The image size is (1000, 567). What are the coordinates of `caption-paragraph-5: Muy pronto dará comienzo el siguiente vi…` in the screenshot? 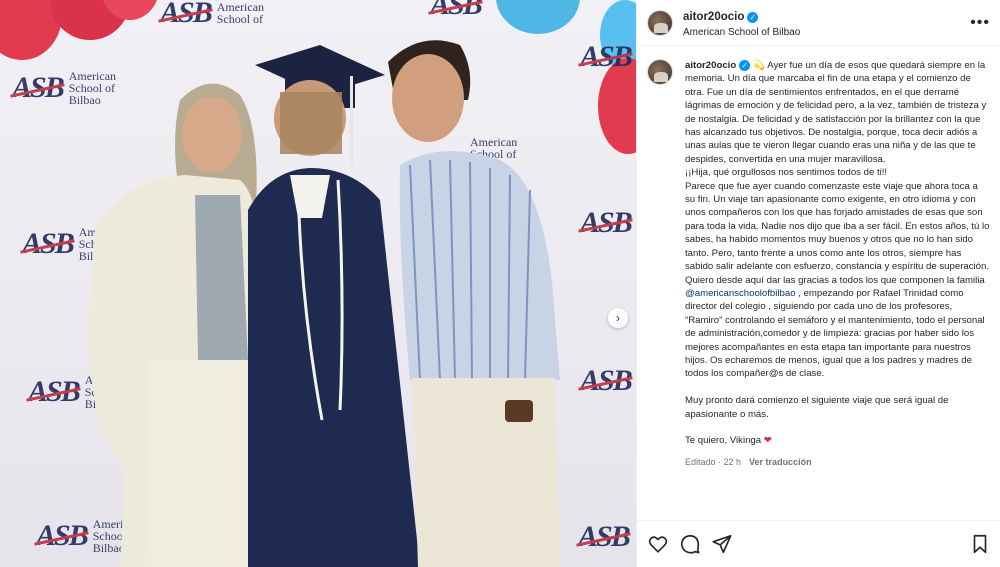 It's located at (818, 407).